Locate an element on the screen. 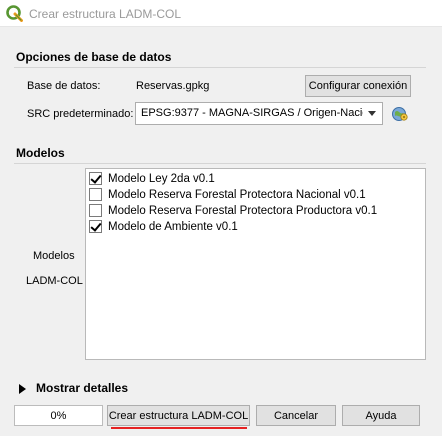 The image size is (442, 436). database-section-title: Opciones de base de datos is located at coordinates (94, 57).